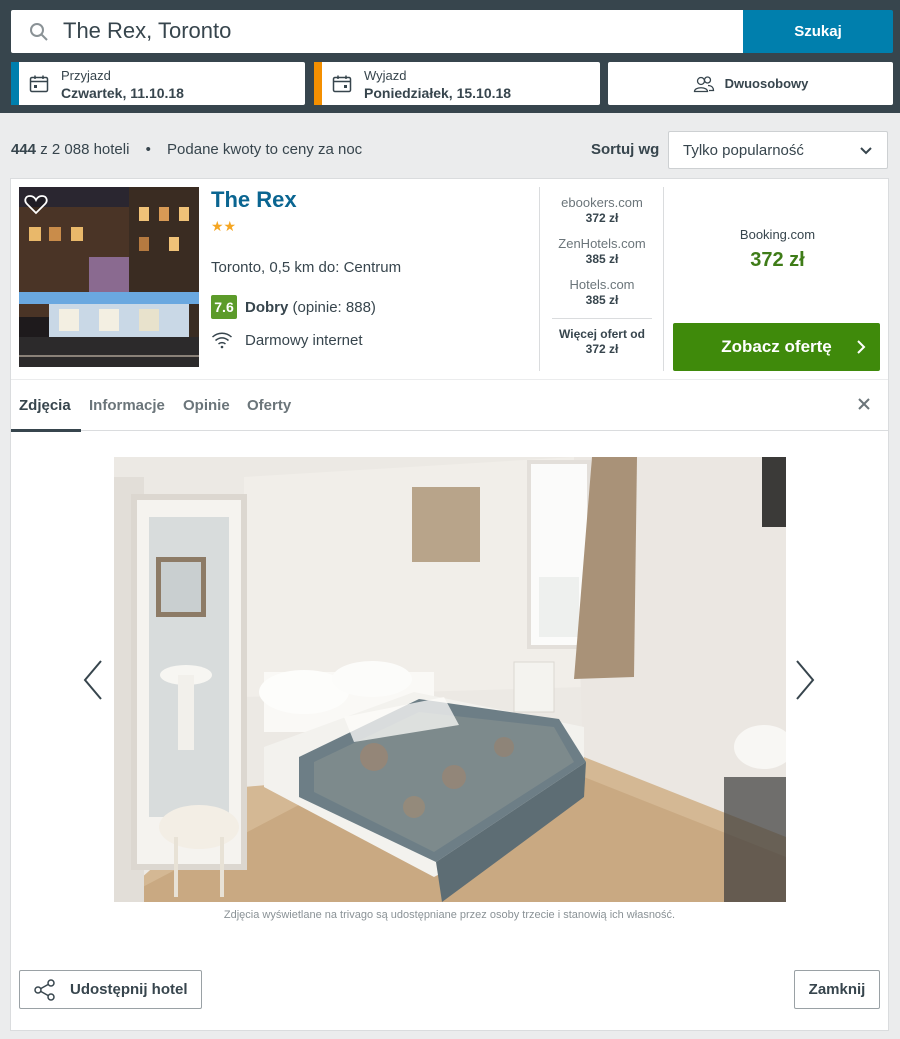 The width and height of the screenshot is (900, 1039). I want to click on results-total: z 2 088 hoteli, so click(85, 149).